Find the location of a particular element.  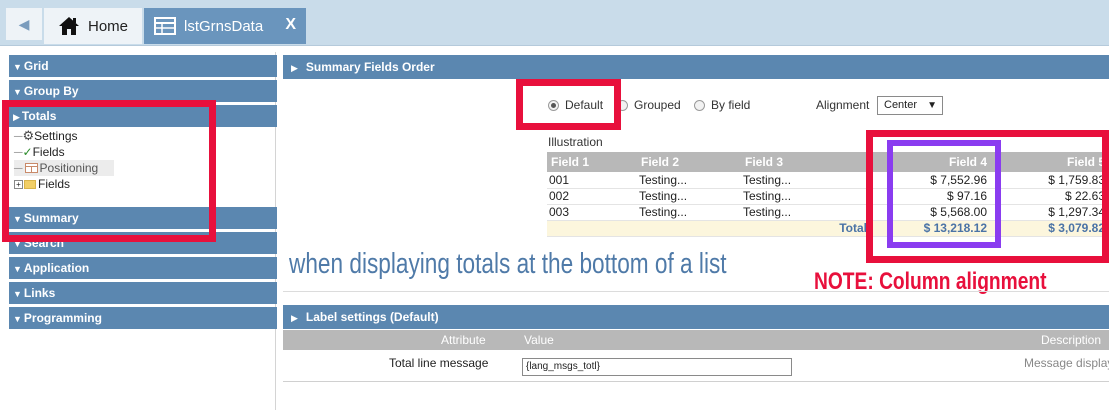

caret-down-icon: ▼ is located at coordinates (932, 105).